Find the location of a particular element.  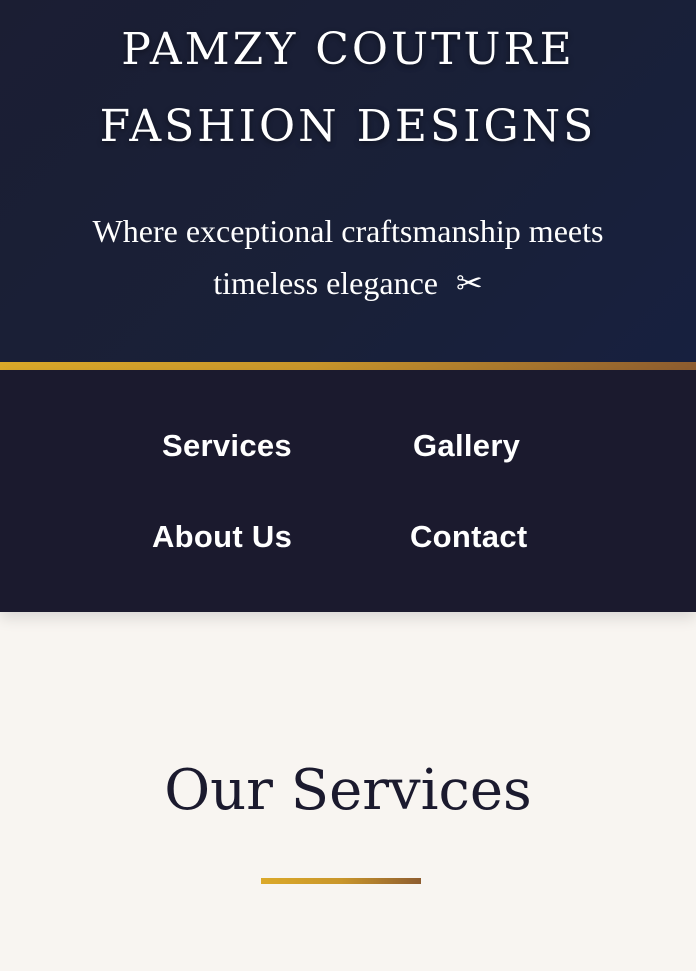

title-underline is located at coordinates (341, 881).